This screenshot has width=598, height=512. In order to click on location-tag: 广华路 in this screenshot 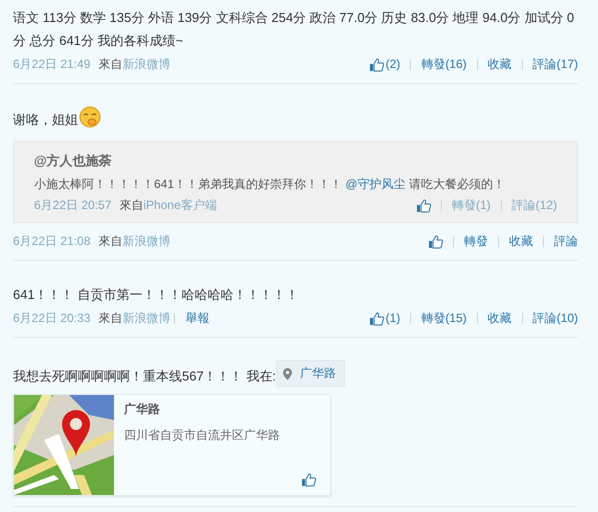, I will do `click(310, 373)`.